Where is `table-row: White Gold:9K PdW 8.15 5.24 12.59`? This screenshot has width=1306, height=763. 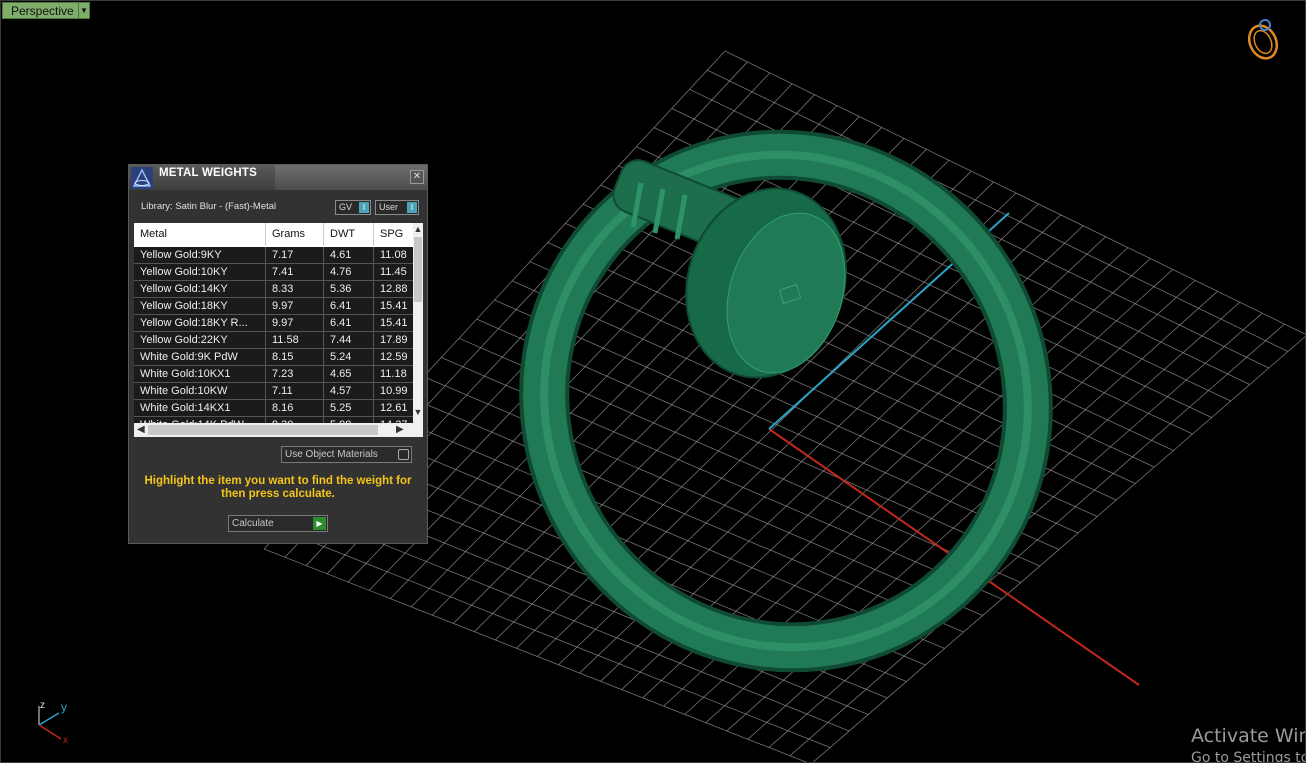
table-row: White Gold:9K PdW 8.15 5.24 12.59 is located at coordinates (273, 357).